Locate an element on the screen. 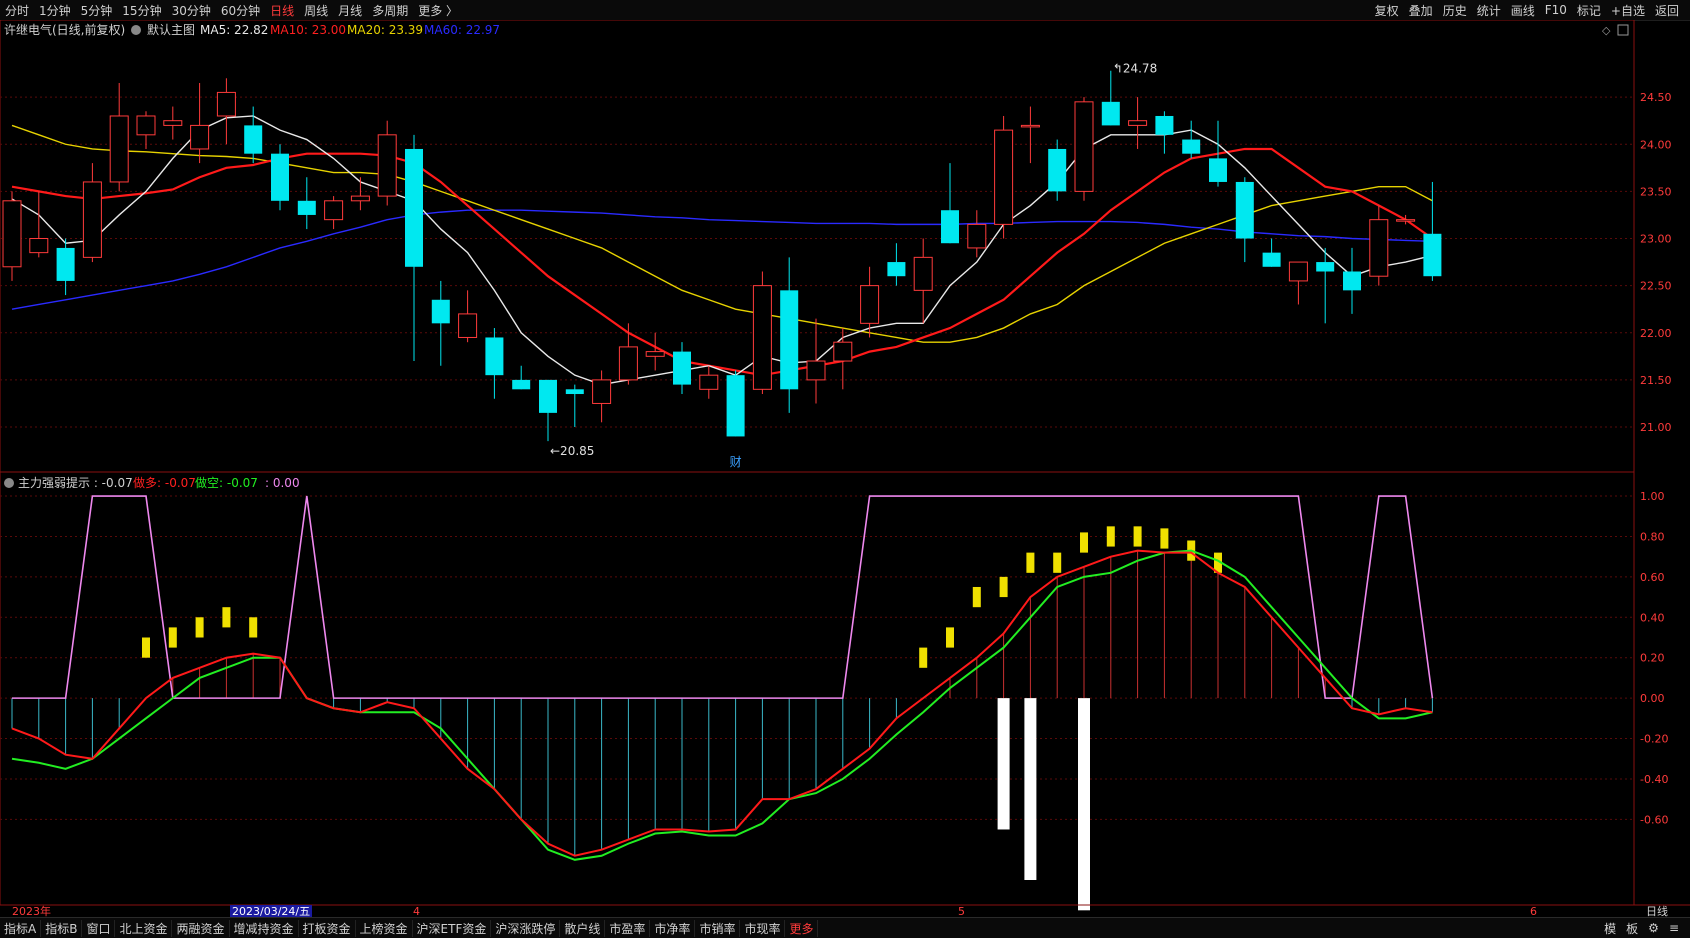 Image resolution: width=1690 pixels, height=938 pixels. tab-holding-change: 增减持资金 is located at coordinates (264, 928).